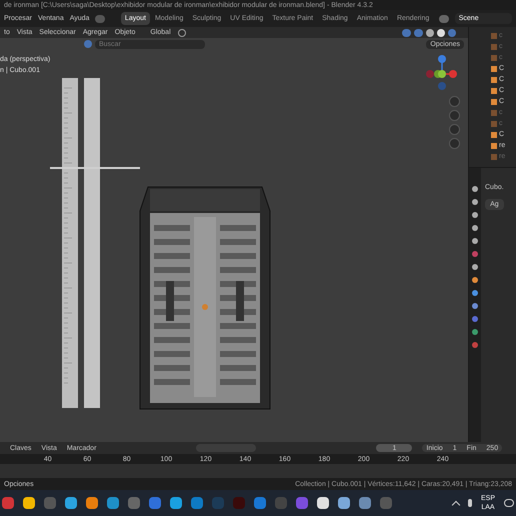  I want to click on axis-gizmo-drawing, so click(442, 72).